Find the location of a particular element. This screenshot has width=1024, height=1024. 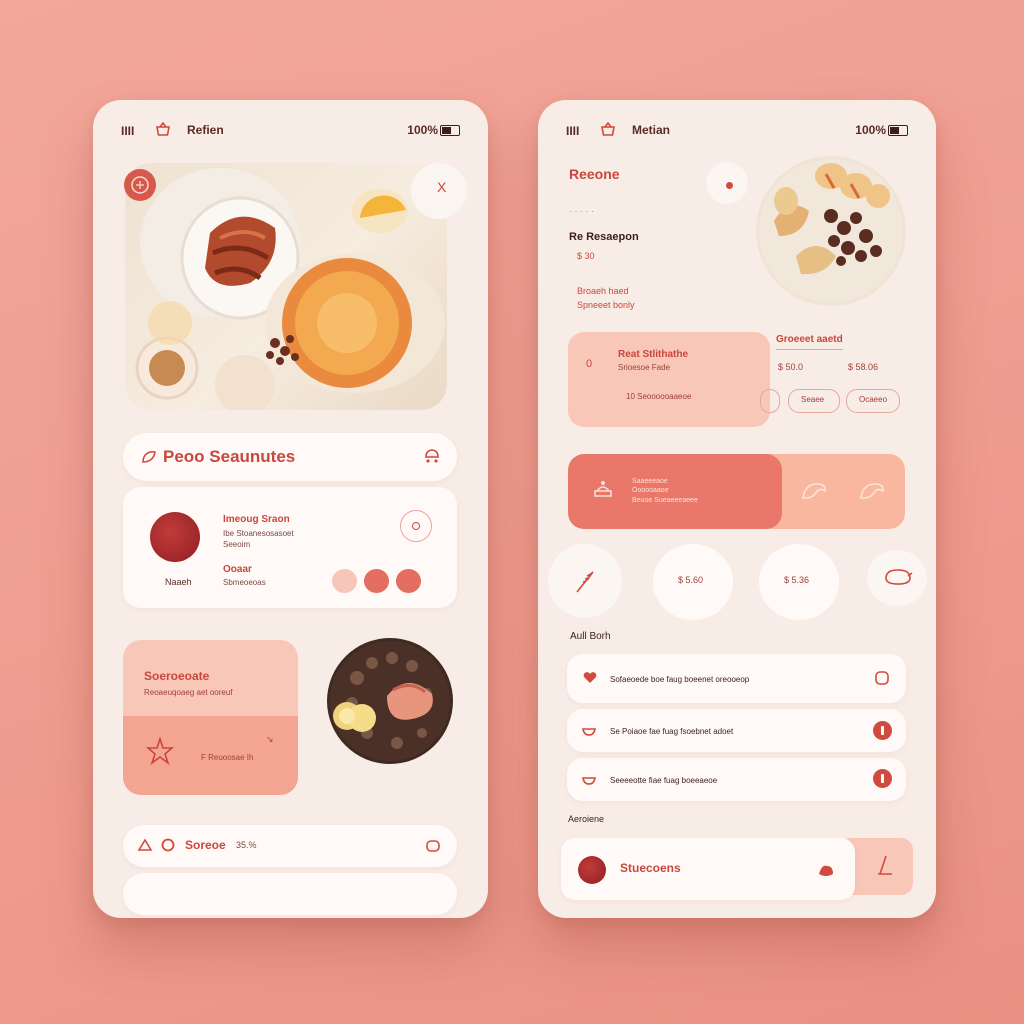

category-circle-2: $ 5.60 is located at coordinates (693, 582).